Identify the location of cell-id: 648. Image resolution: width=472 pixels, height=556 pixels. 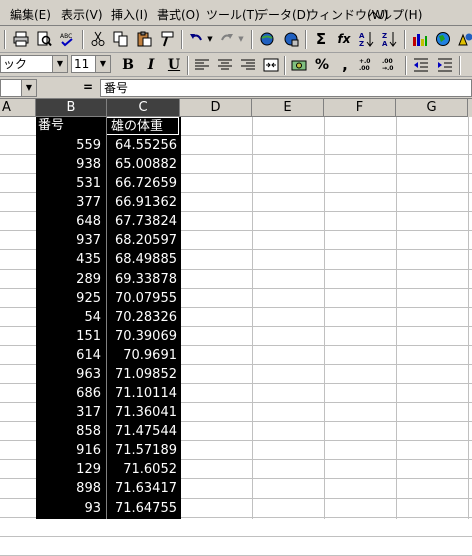
(70, 221).